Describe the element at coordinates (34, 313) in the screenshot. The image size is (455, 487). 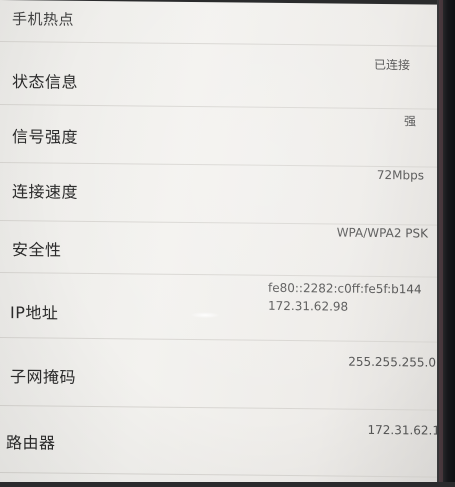
I see `ip-address-label: IP地址` at that location.